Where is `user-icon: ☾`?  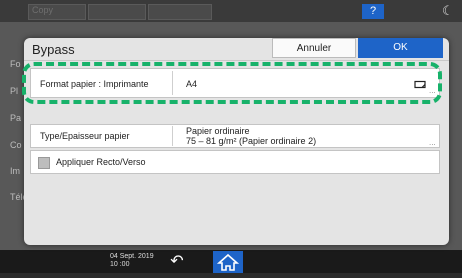
user-icon: ☾ is located at coordinates (448, 11).